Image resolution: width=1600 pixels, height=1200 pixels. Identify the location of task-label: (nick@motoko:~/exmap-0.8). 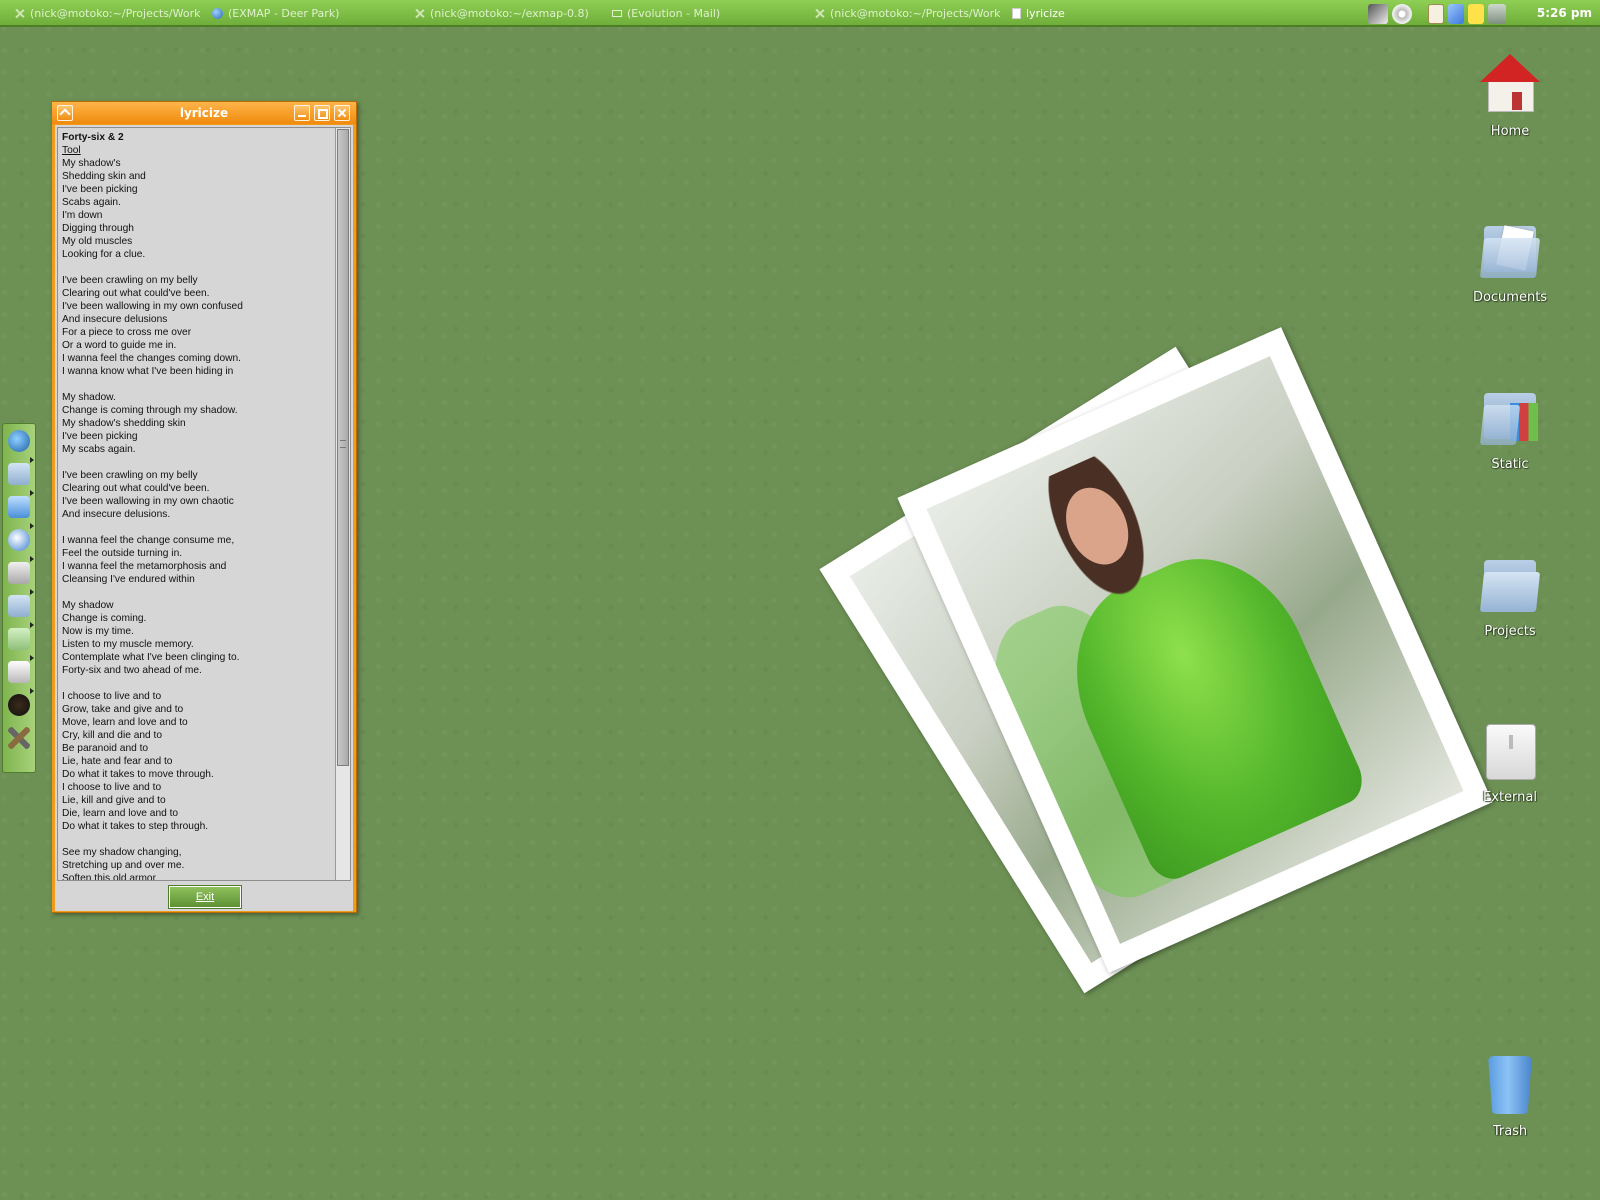
(509, 13).